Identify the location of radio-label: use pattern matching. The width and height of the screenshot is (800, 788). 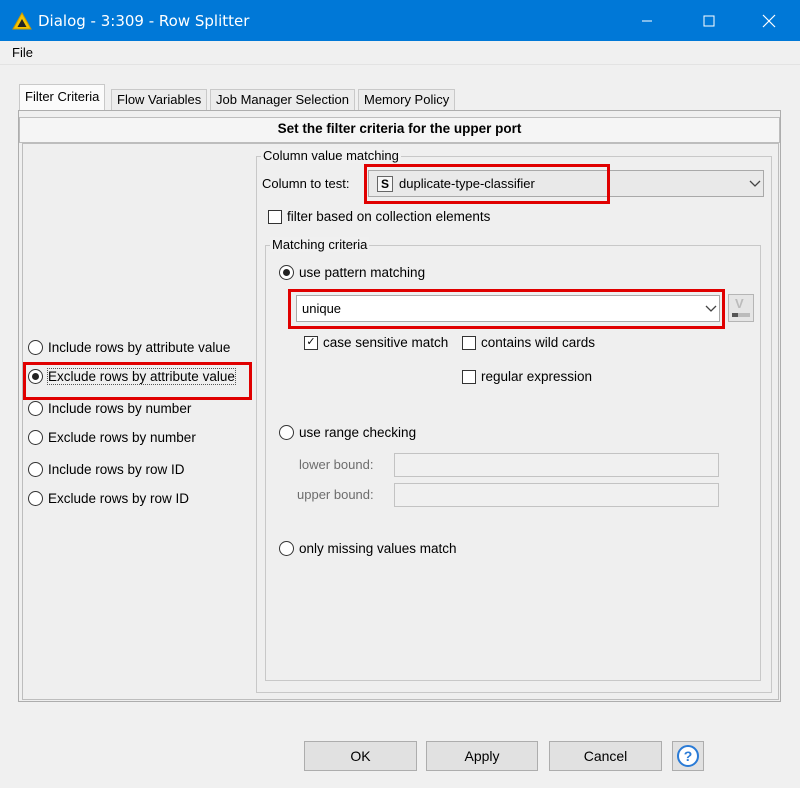
(362, 272).